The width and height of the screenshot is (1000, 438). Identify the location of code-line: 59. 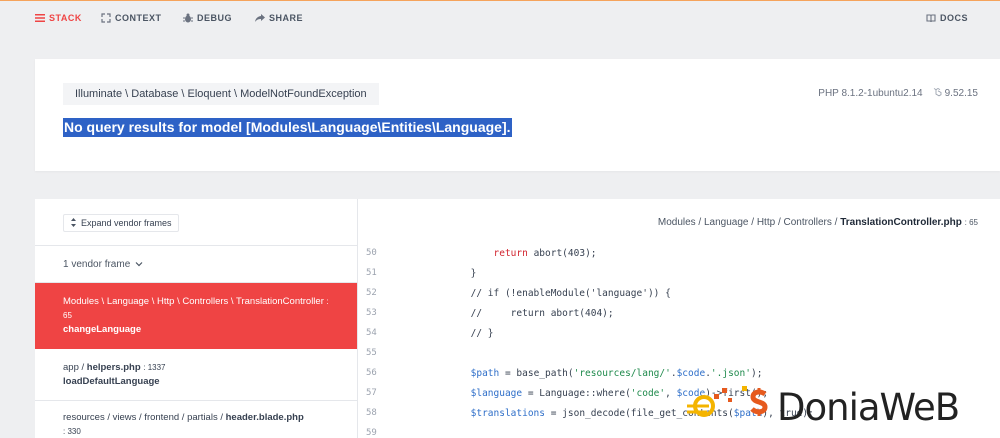
(679, 430).